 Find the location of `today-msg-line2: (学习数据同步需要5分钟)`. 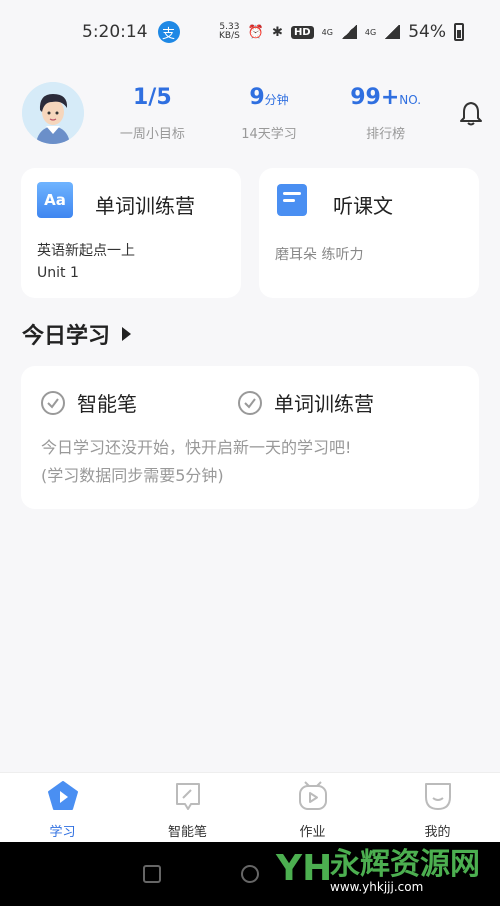

today-msg-line2: (学习数据同步需要5分钟) is located at coordinates (132, 475).